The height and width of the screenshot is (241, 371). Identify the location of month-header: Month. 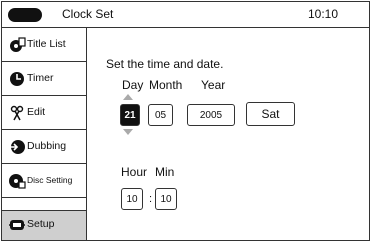
(166, 85).